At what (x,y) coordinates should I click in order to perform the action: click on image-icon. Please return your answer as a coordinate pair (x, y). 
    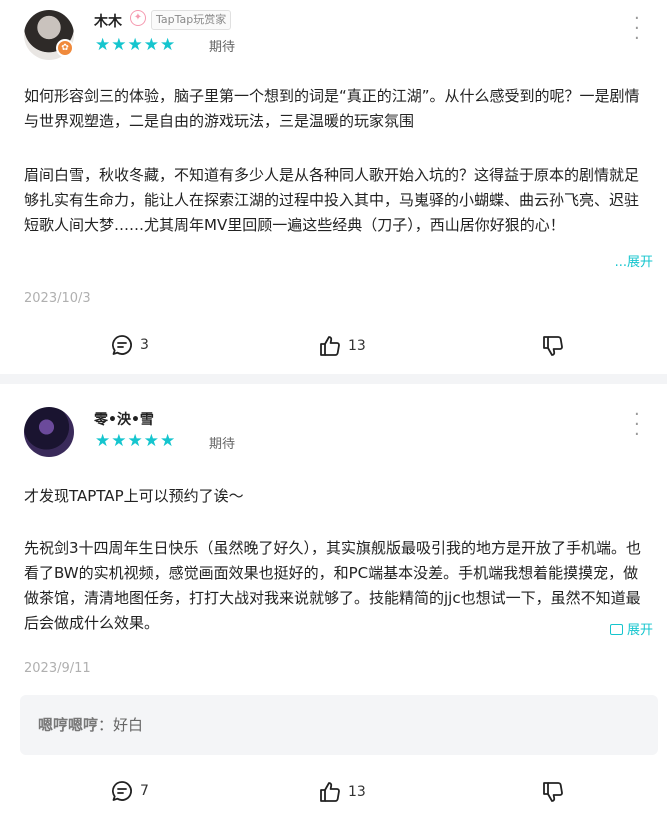
    Looking at the image, I should click on (616, 629).